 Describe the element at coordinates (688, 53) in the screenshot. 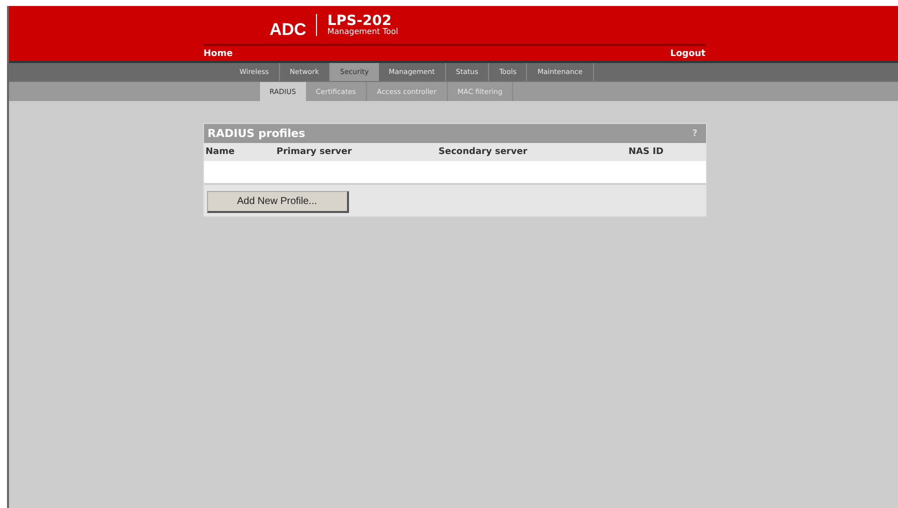

I see `logout-link: Logout` at that location.